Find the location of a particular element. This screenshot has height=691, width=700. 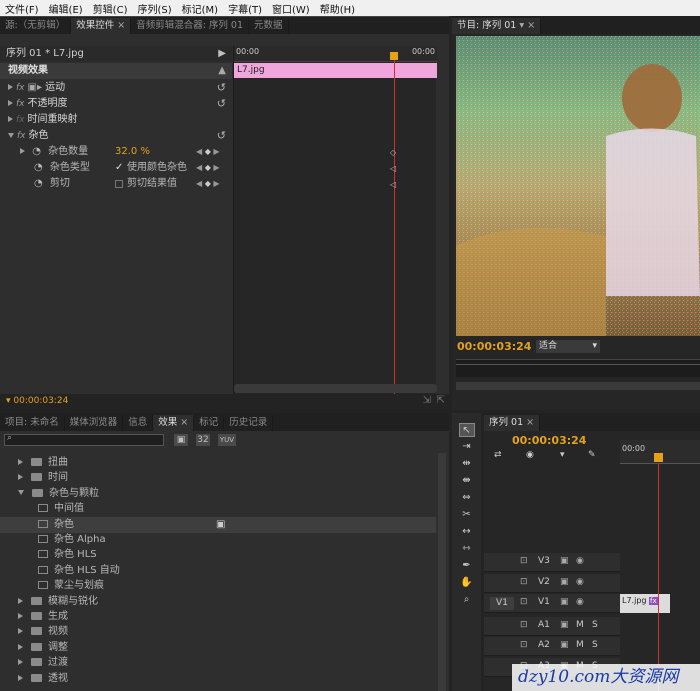

menu-item: 帮助(H) is located at coordinates (337, 8).